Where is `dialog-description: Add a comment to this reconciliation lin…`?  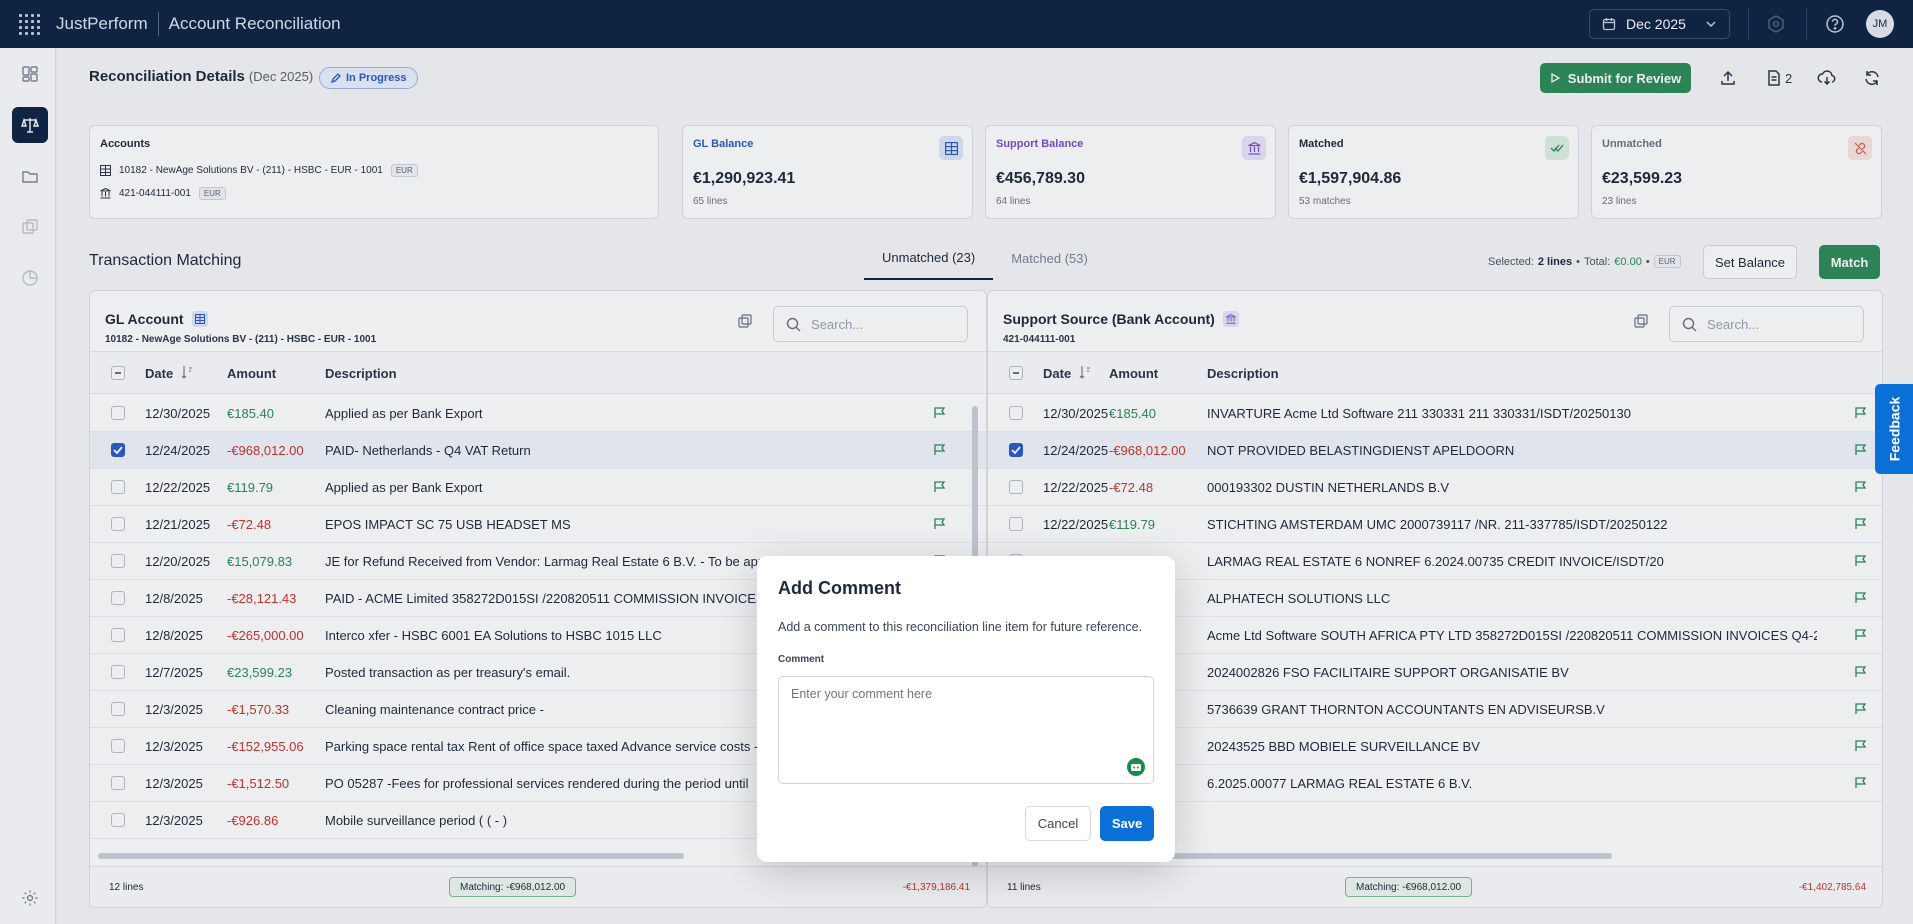
dialog-description: Add a comment to this reconciliation lin… is located at coordinates (960, 627).